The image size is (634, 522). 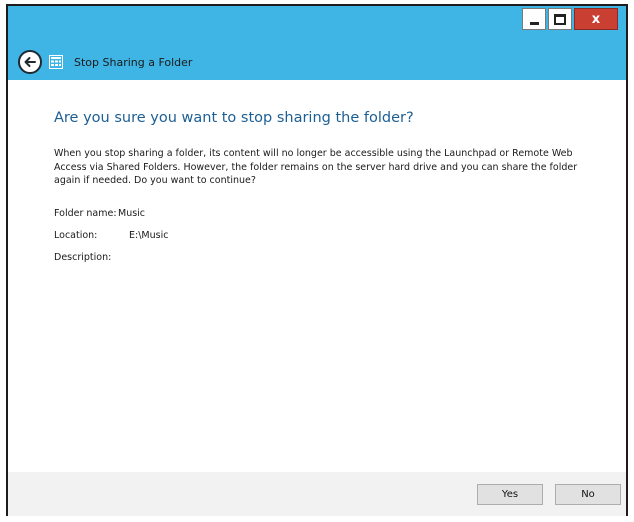 I want to click on no-button: No, so click(x=588, y=494).